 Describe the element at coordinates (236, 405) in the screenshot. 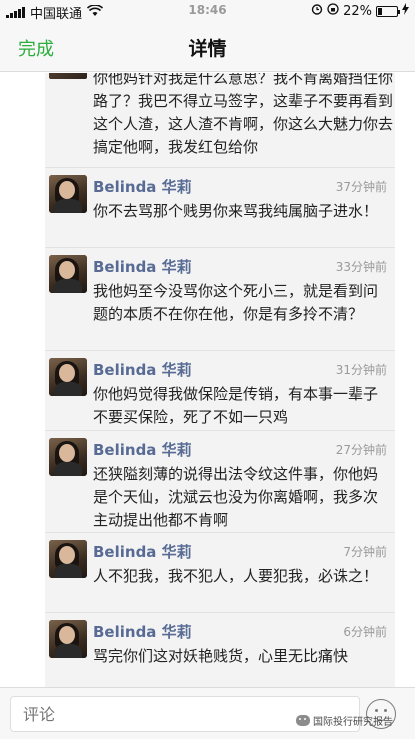

I see `comment-text: 你他妈觉得我做保险是传销，有本事一辈子不要买保险，死了不如一只鸡` at that location.